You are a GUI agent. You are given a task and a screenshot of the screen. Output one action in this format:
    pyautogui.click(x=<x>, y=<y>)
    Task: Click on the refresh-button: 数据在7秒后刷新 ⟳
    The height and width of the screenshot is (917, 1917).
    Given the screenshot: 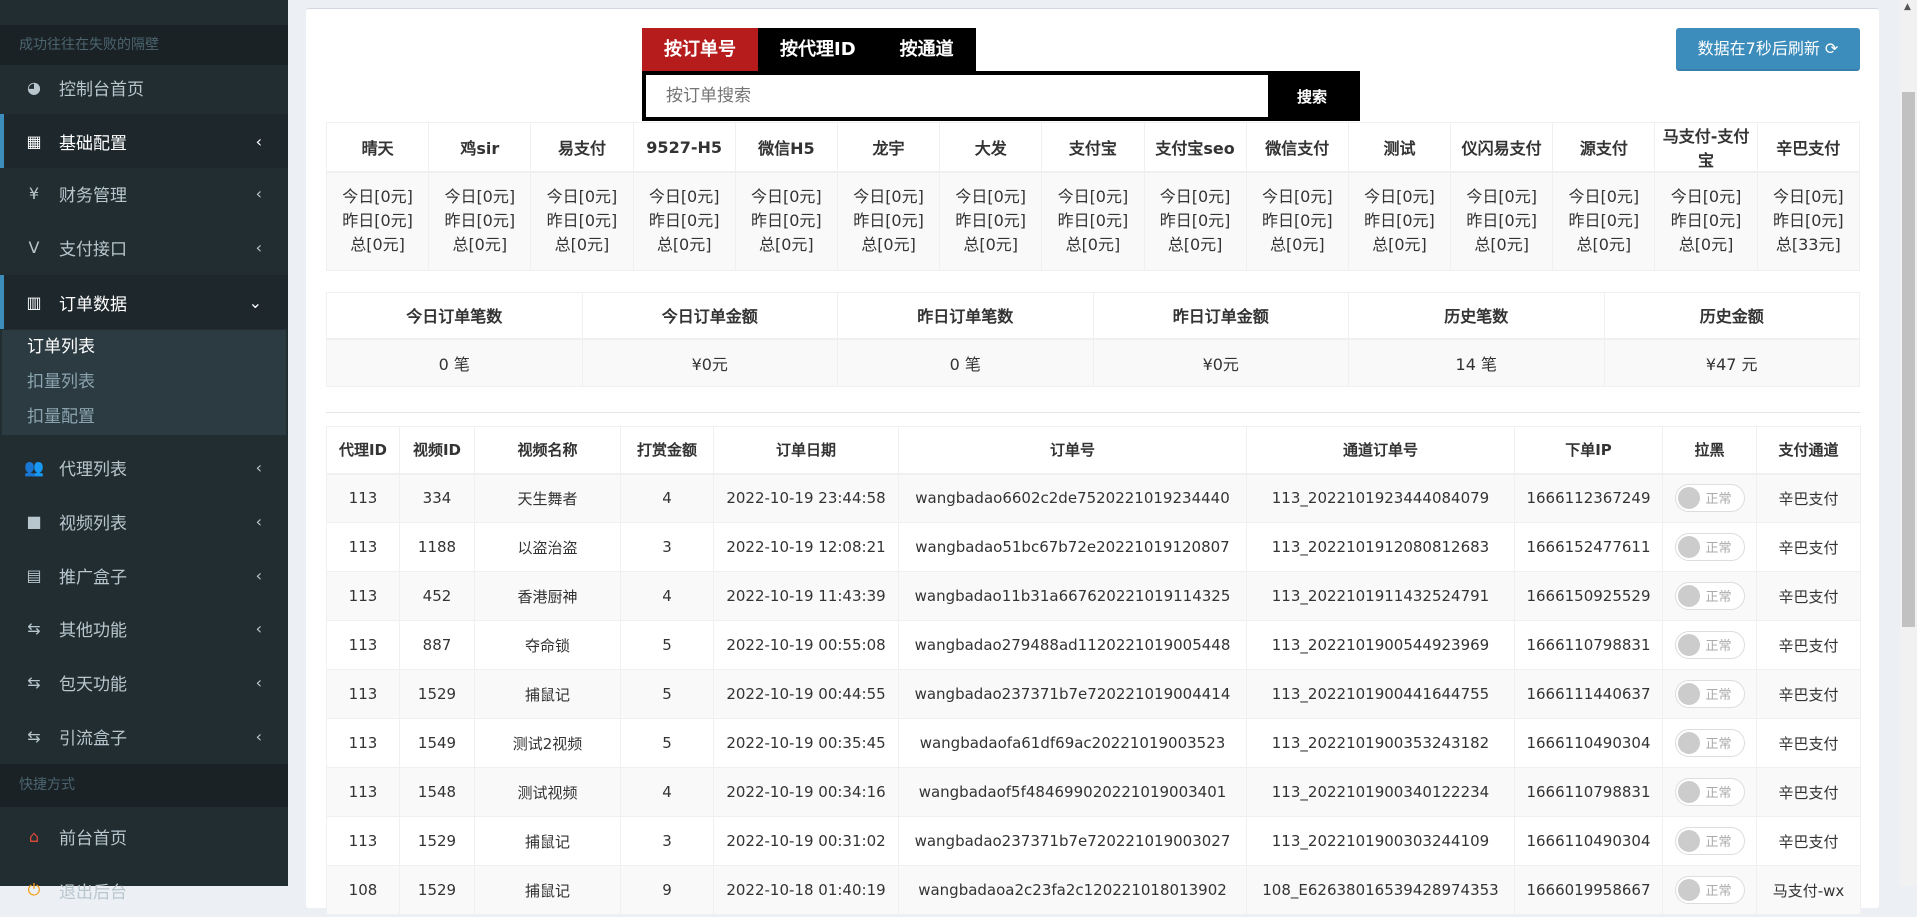 What is the action you would take?
    pyautogui.click(x=1768, y=49)
    